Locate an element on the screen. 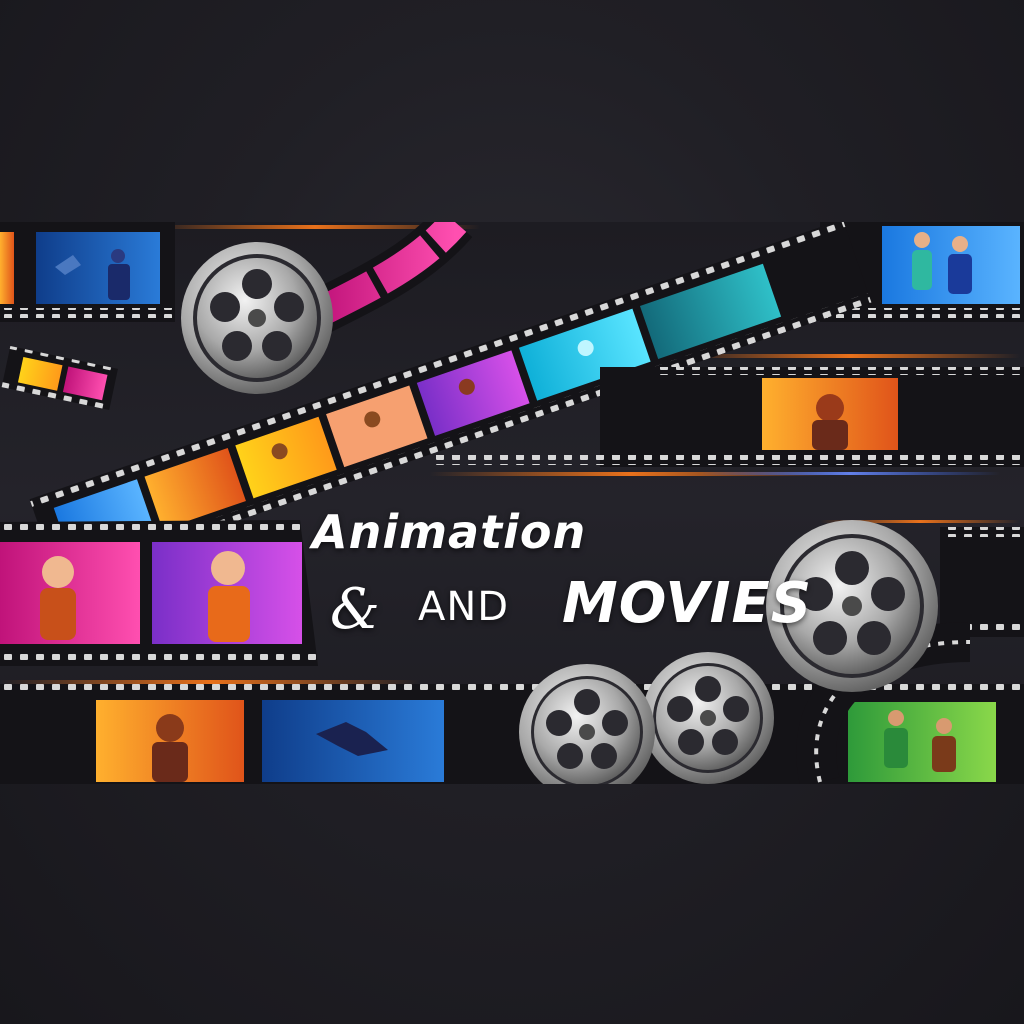  film-strip-bottom-left is located at coordinates (159, 593).